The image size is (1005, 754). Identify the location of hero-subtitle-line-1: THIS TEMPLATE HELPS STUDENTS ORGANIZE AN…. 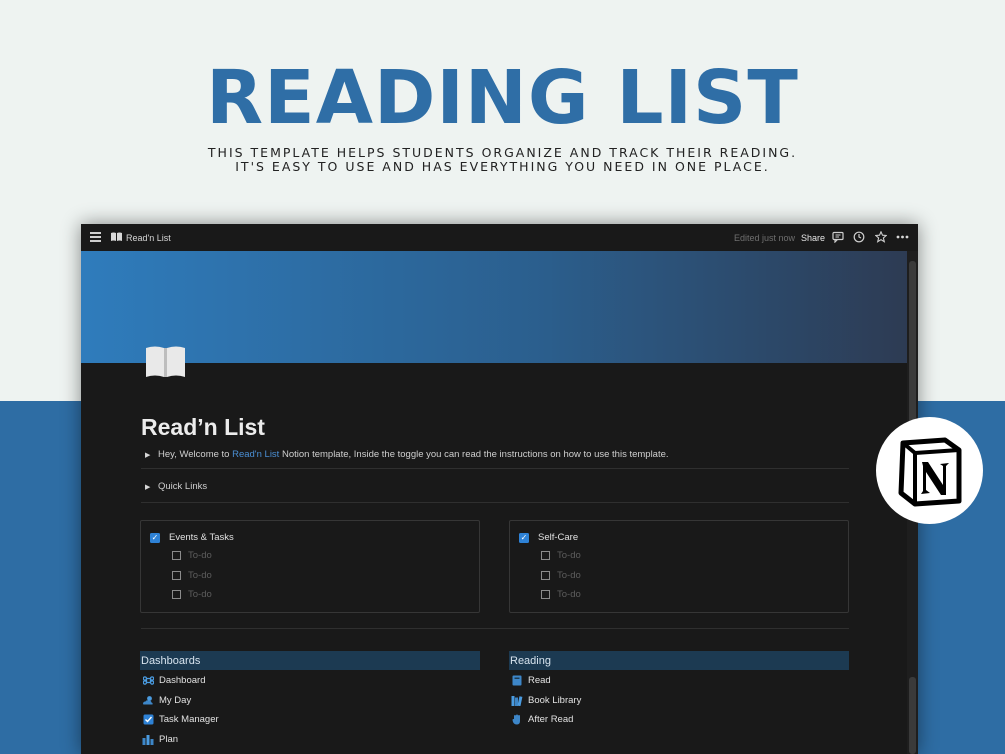
(502, 152).